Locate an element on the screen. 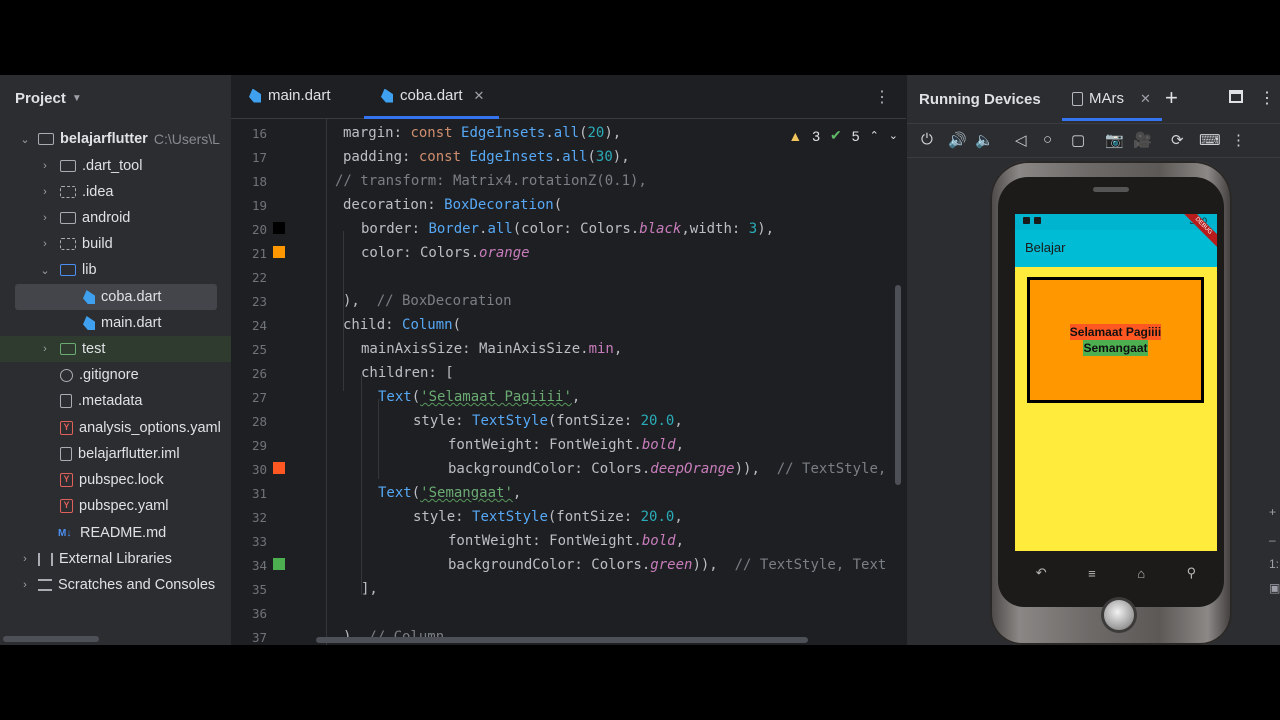  indent-guide is located at coordinates (378, 439).